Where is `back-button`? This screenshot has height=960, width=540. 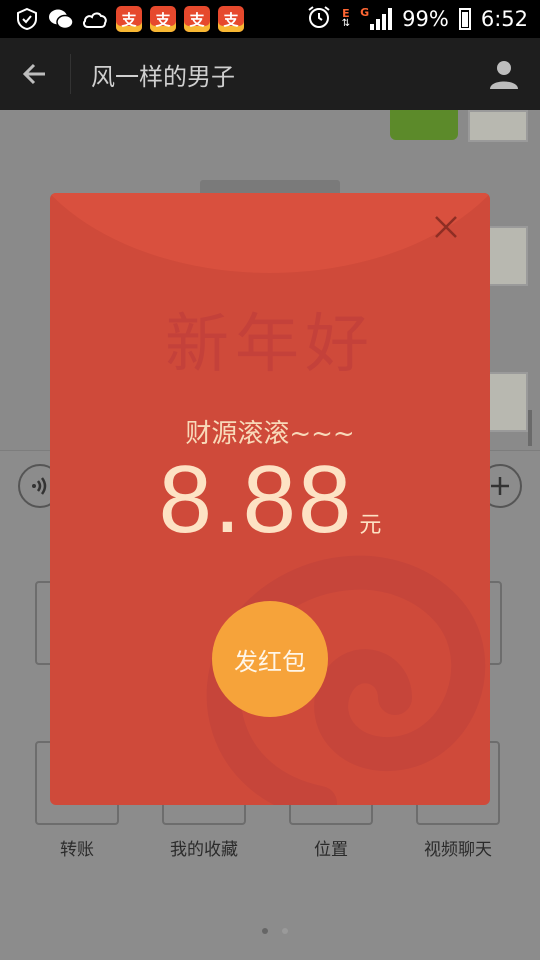
back-button is located at coordinates (35, 74).